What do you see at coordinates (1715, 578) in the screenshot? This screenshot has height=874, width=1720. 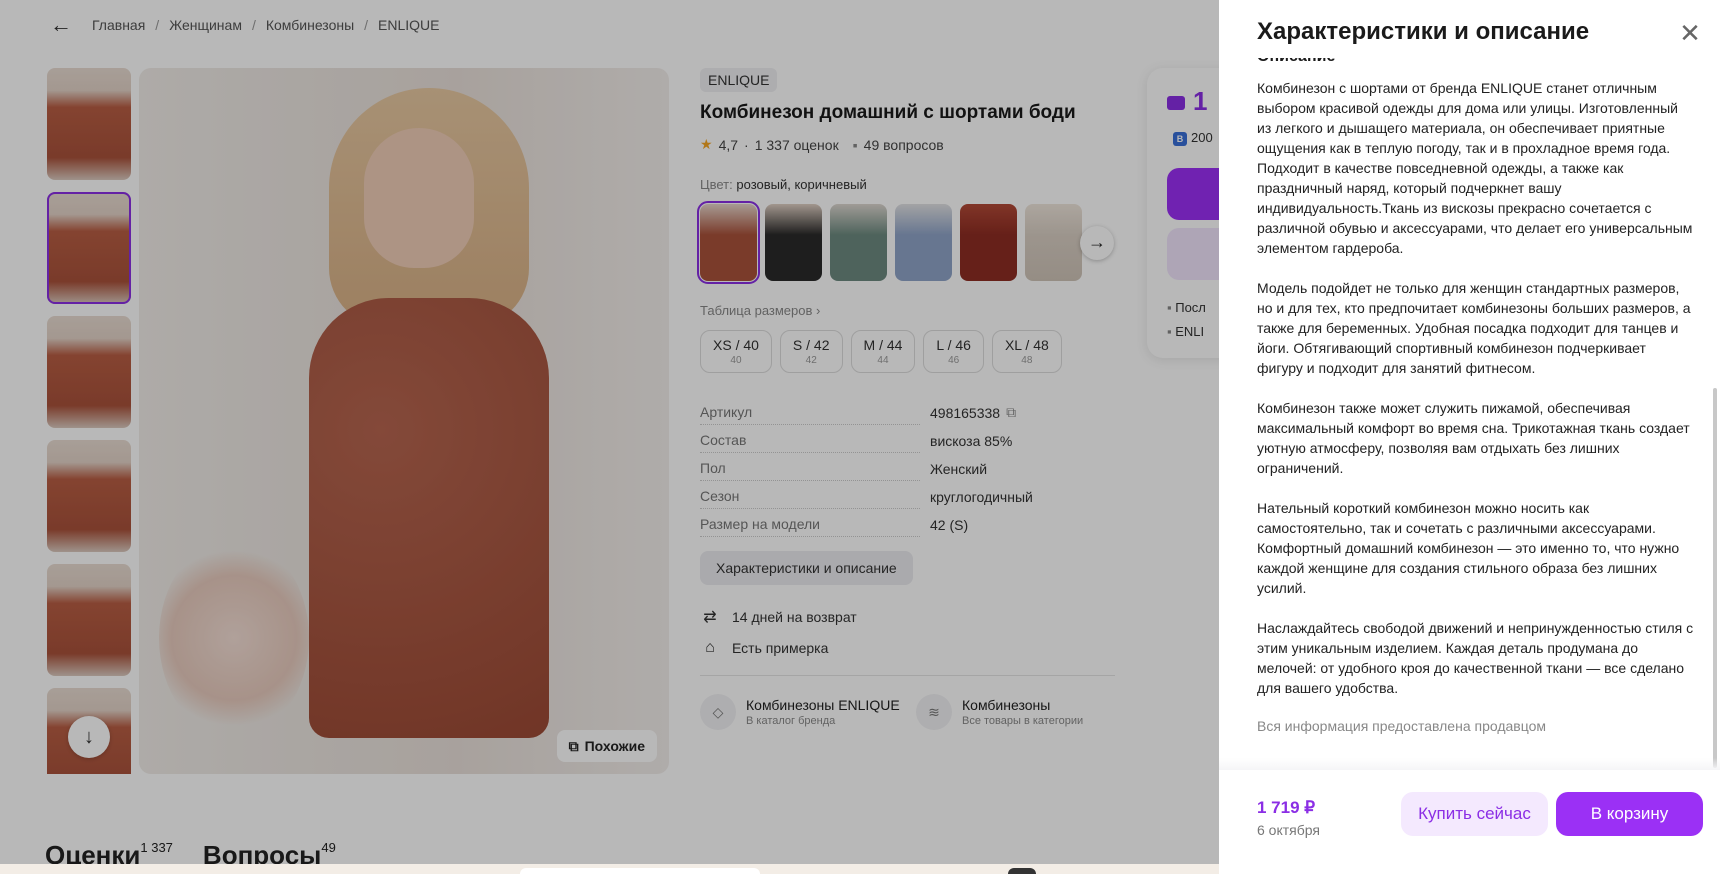 I see `scrollbar` at bounding box center [1715, 578].